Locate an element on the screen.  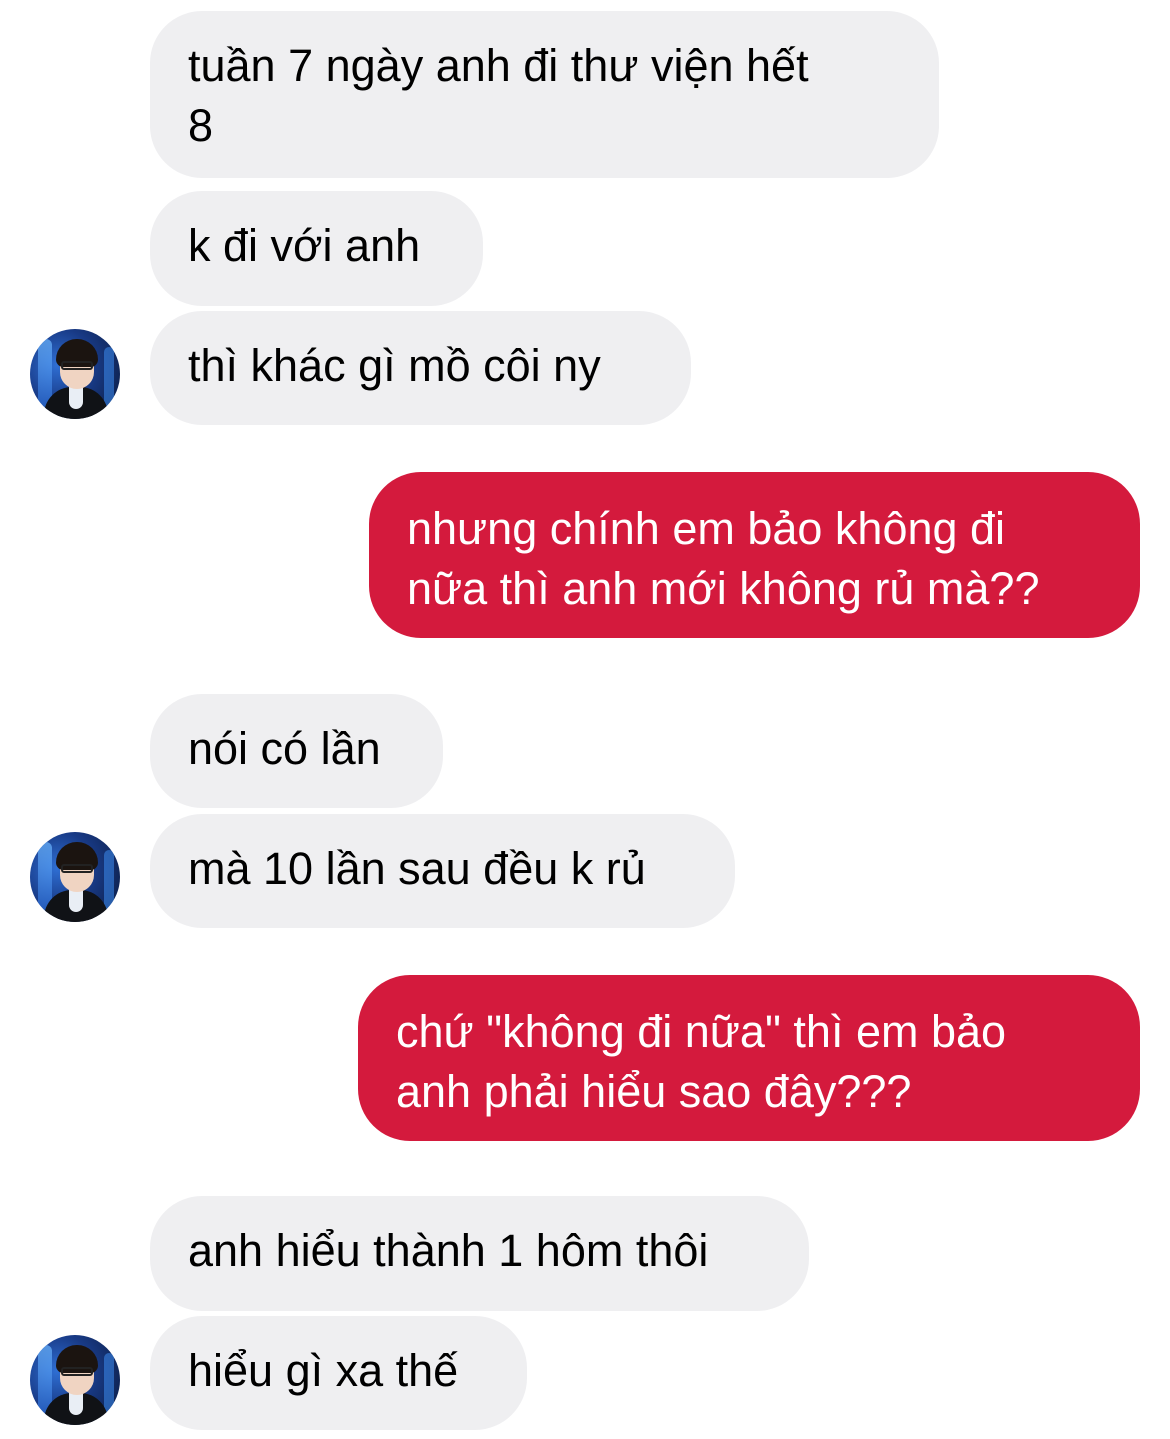
message-text: chứ "không đi nữa" thì em bảo is located at coordinates (701, 1031).